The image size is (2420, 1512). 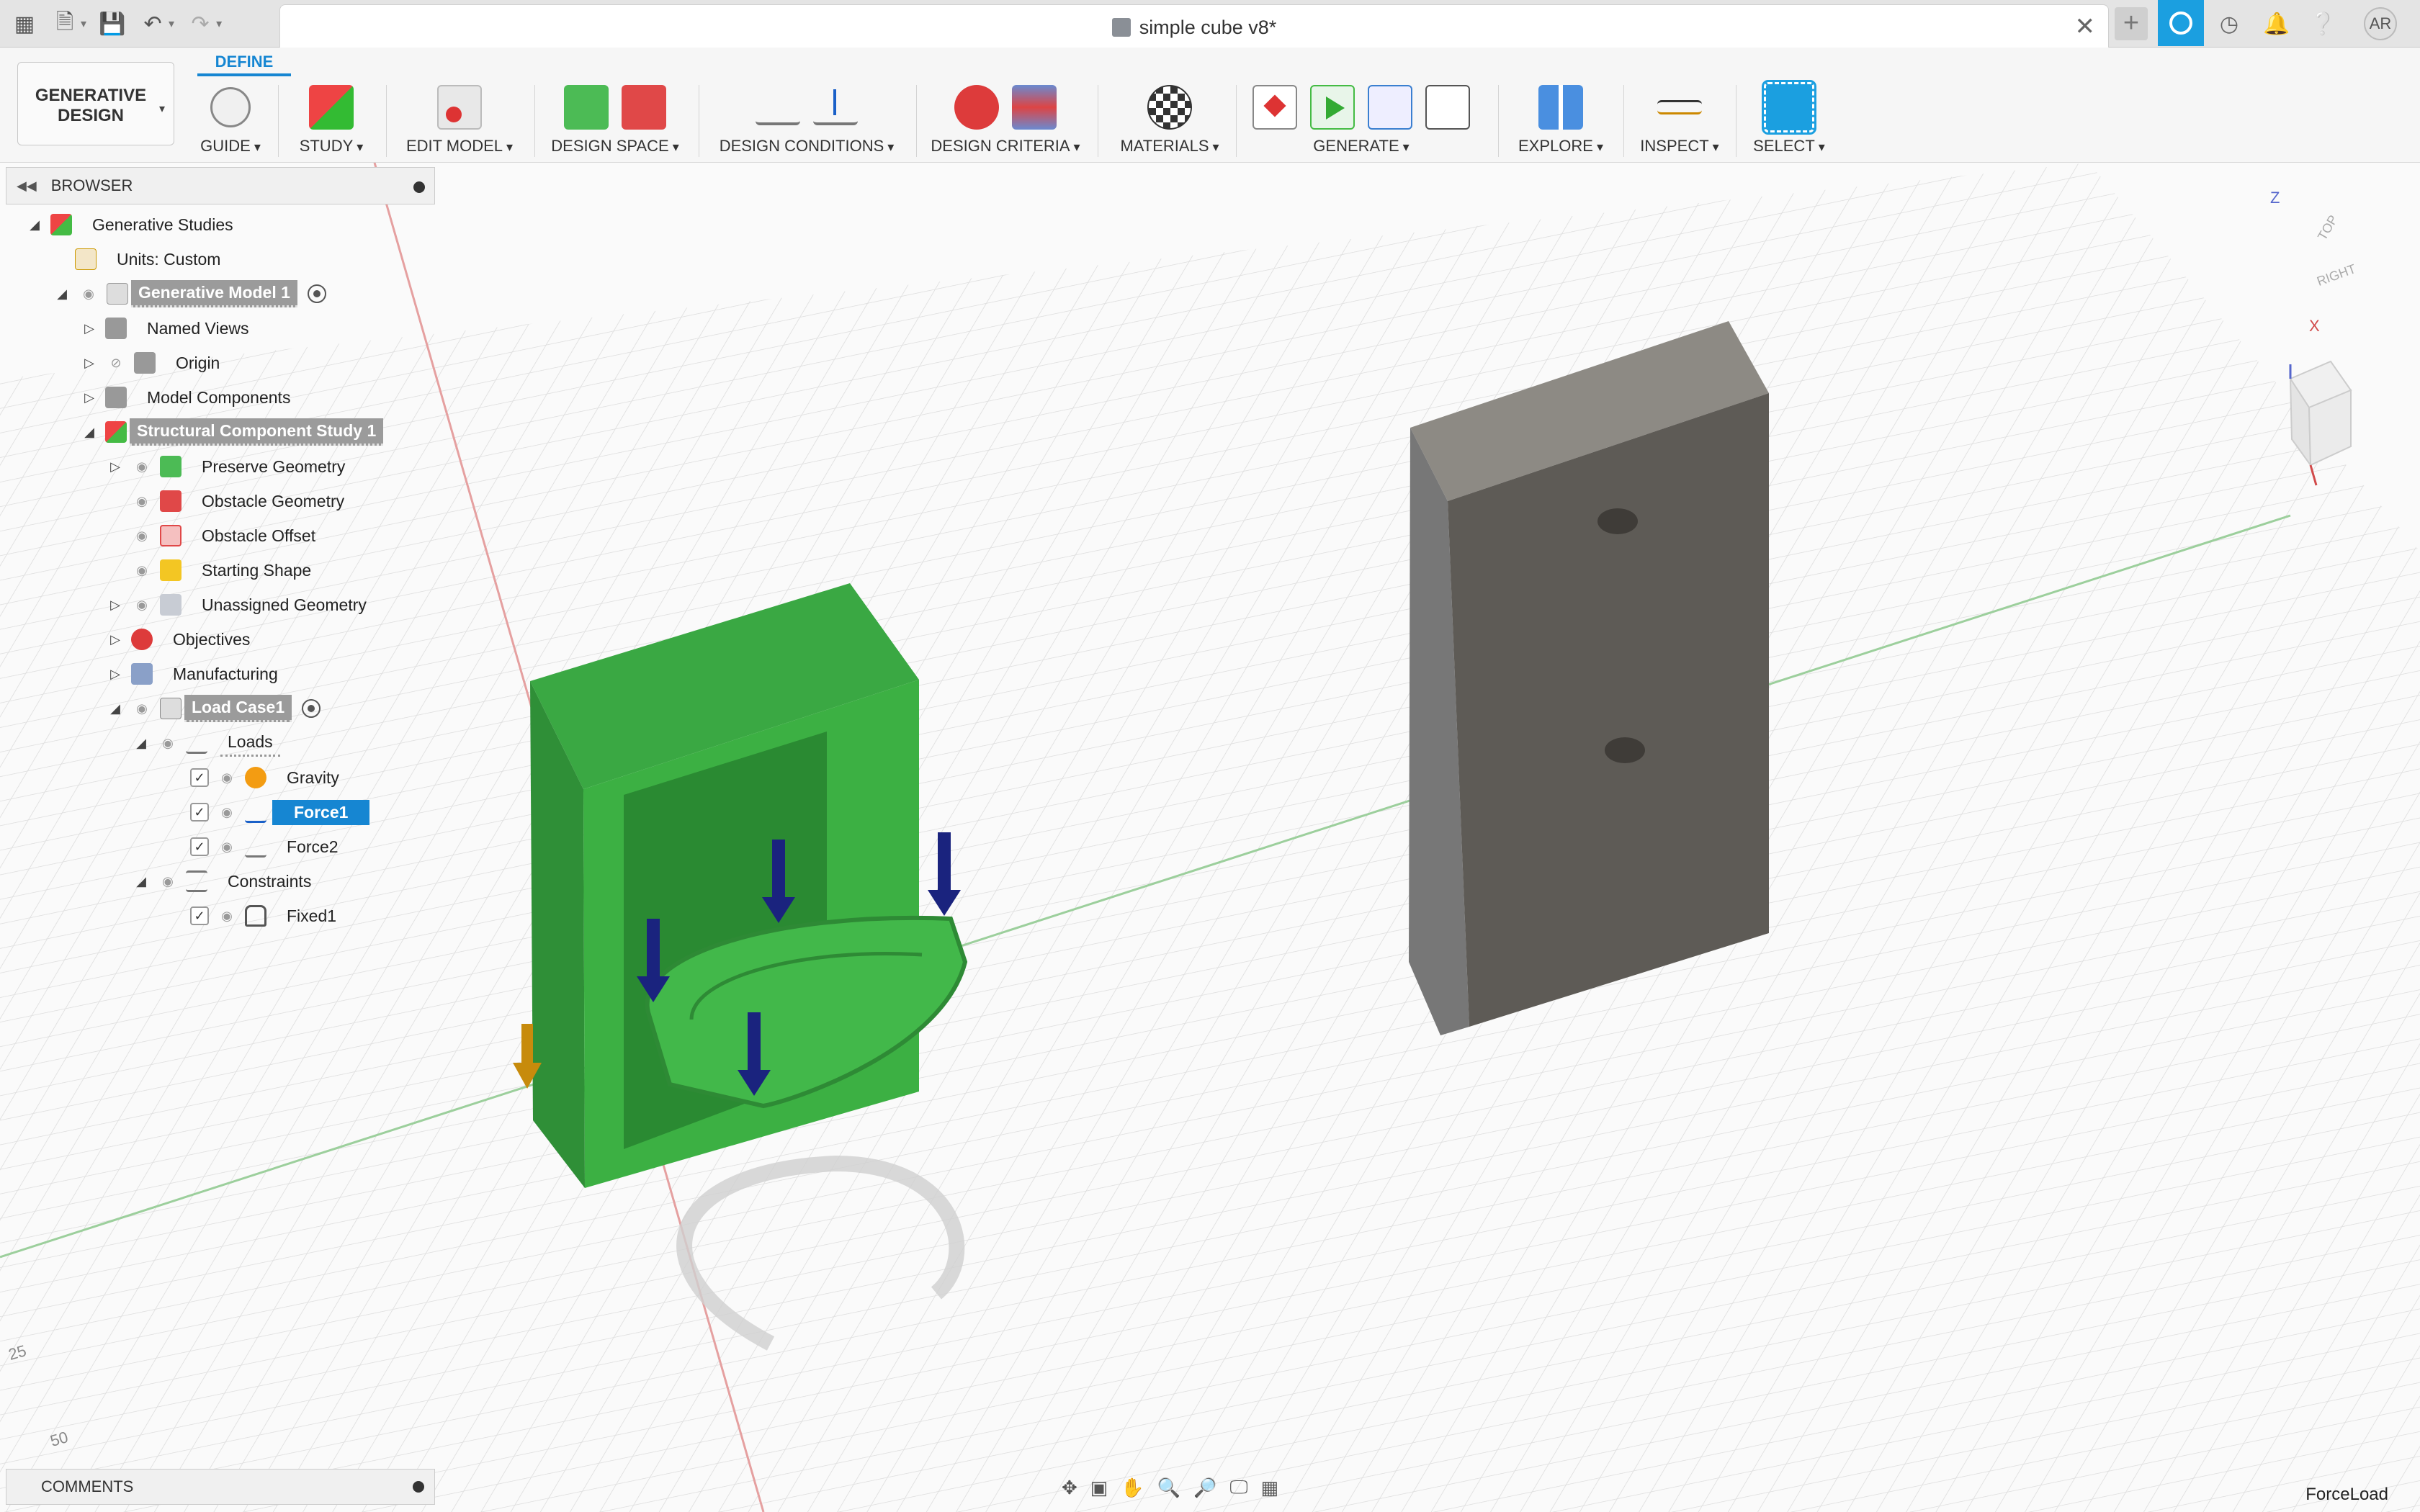 What do you see at coordinates (112, 23) in the screenshot?
I see `save-icon: 💾` at bounding box center [112, 23].